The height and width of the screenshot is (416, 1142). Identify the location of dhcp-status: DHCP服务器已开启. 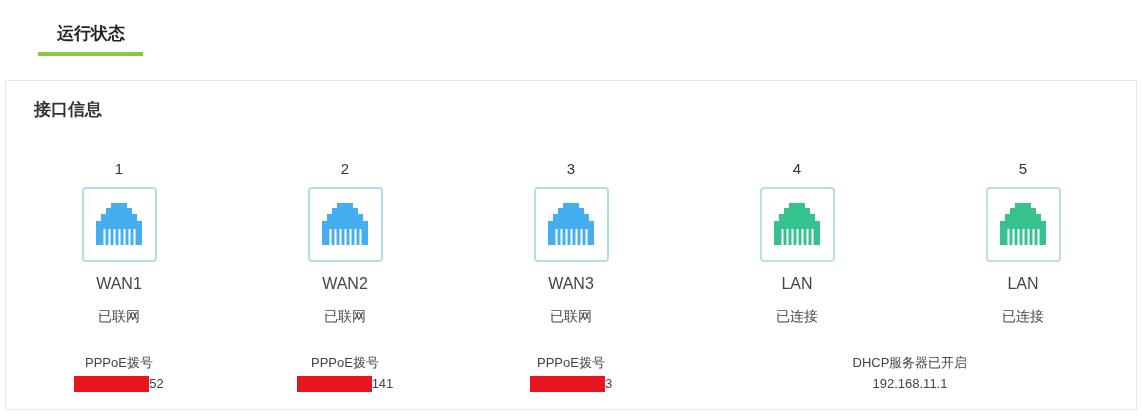
(910, 362).